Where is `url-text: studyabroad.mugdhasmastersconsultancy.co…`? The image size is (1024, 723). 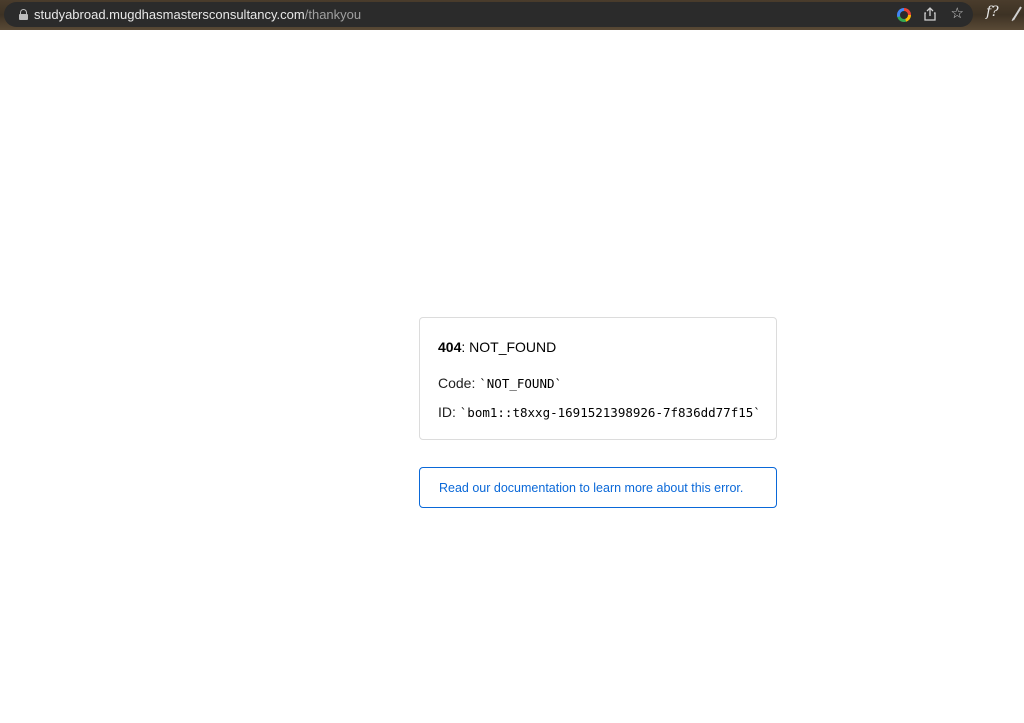
url-text: studyabroad.mugdhasmastersconsultancy.co… is located at coordinates (197, 14).